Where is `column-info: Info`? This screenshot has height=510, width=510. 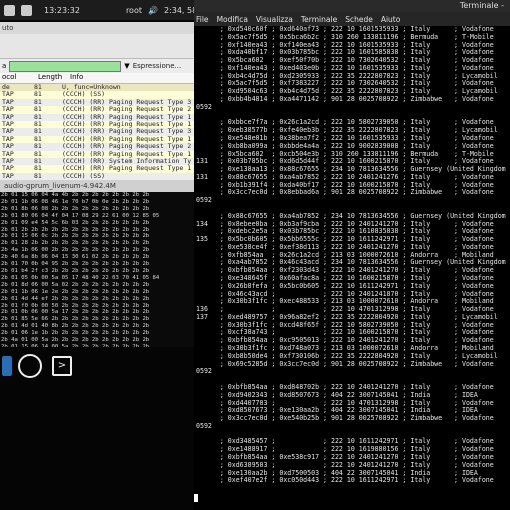
column-info: Info is located at coordinates (75, 78).